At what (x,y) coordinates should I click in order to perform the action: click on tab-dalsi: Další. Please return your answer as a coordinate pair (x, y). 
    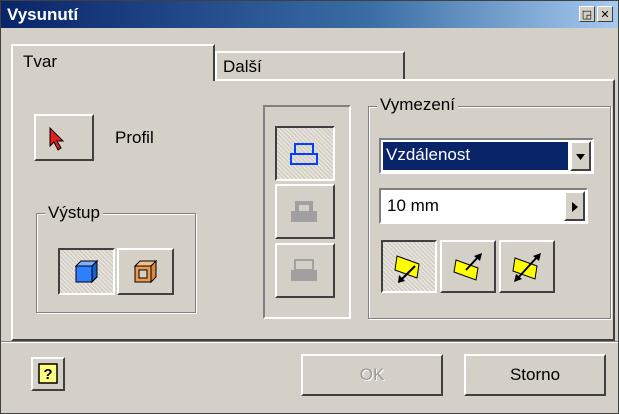
    Looking at the image, I should click on (310, 66).